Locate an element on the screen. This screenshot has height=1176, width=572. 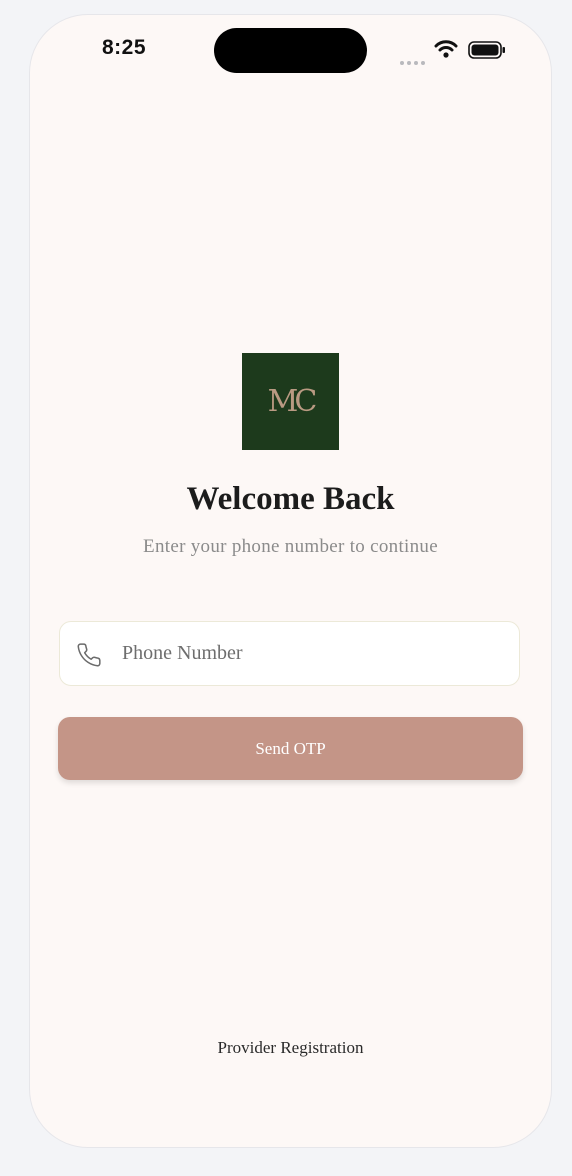
battery-icon is located at coordinates (486, 50).